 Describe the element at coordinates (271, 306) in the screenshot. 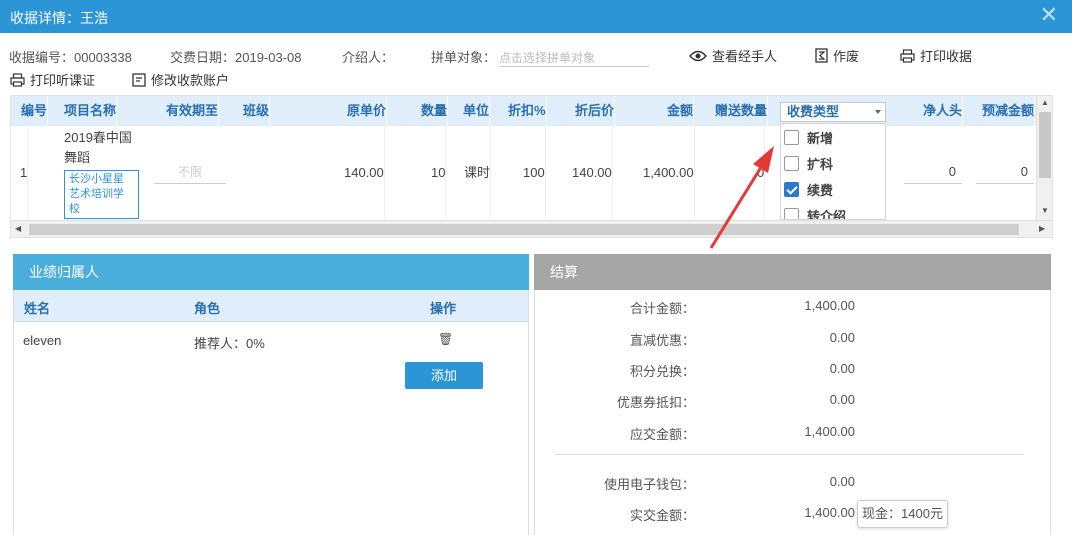

I see `performance-header: 姓名 角色 操作` at that location.